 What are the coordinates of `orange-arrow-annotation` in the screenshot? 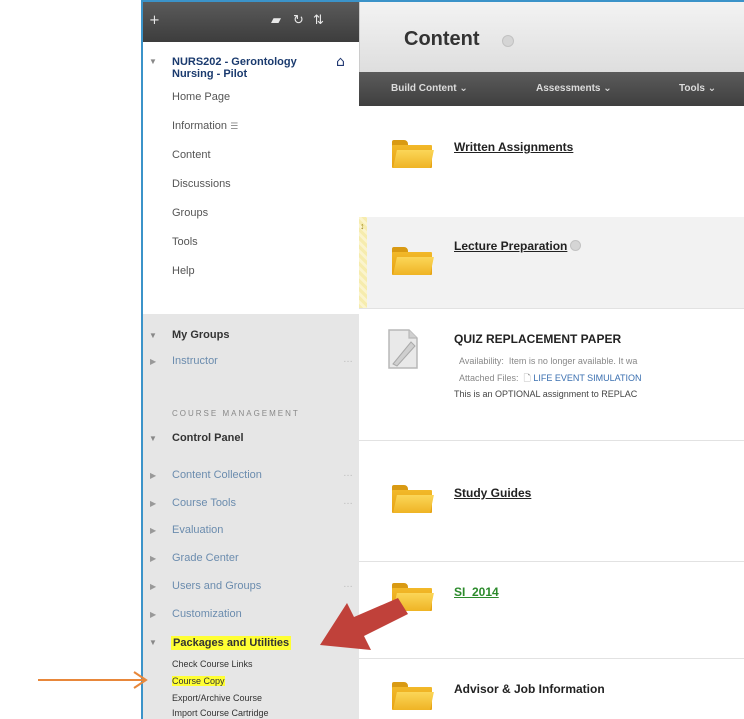 It's located at (93, 680).